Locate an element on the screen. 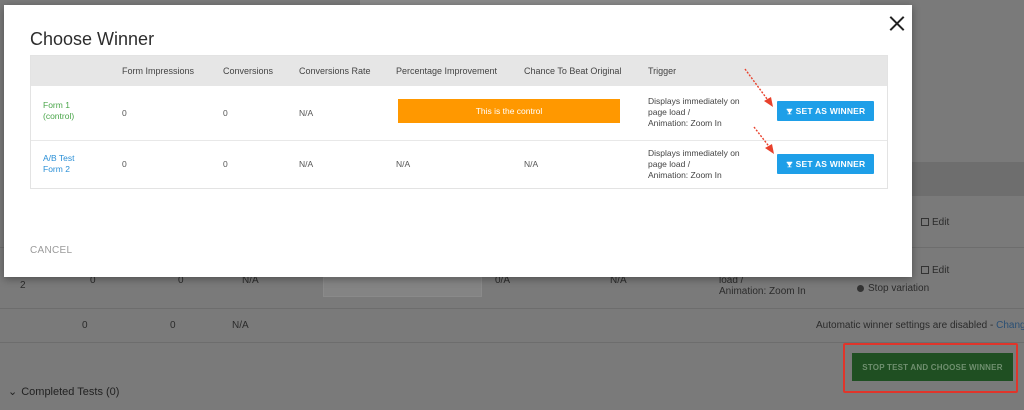  form-name-line: A/B Test is located at coordinates (59, 158).